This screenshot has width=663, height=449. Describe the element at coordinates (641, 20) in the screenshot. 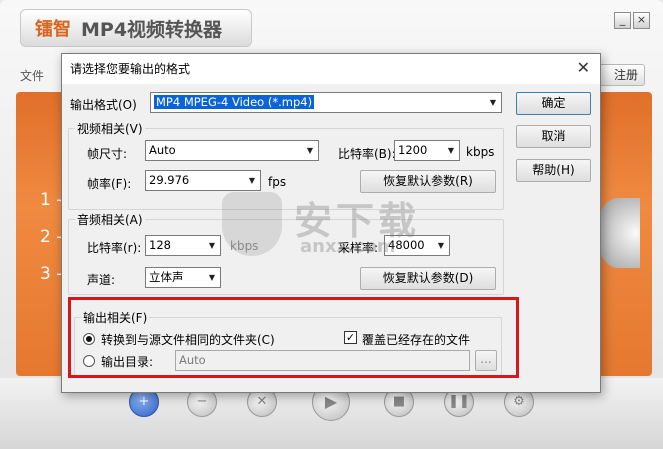

I see `close-button: ×` at that location.